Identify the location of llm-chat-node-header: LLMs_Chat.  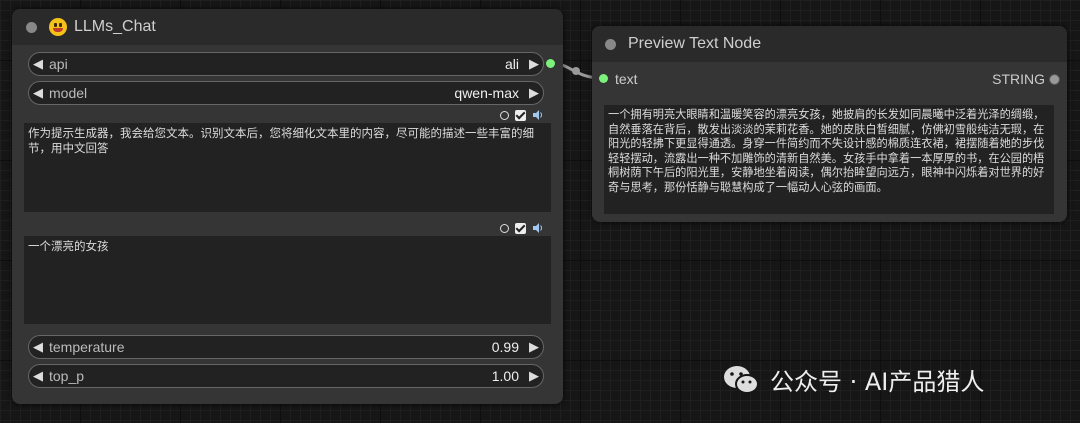
(287, 27).